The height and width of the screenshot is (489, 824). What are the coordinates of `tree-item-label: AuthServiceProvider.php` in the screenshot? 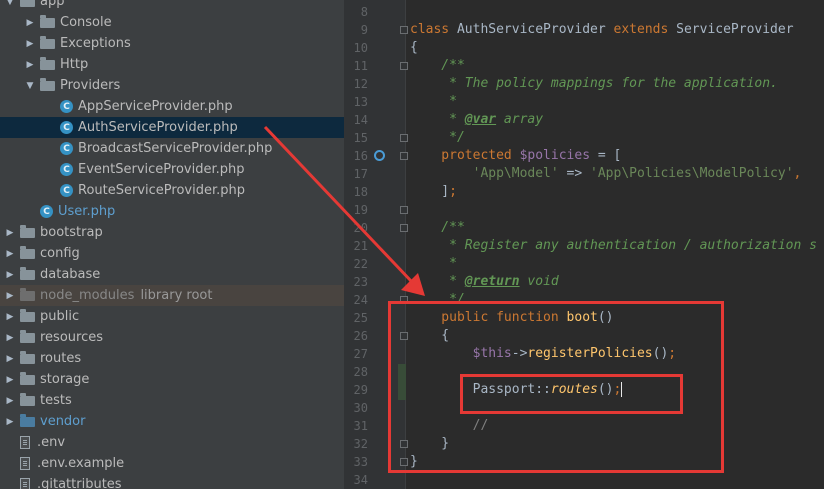 It's located at (158, 127).